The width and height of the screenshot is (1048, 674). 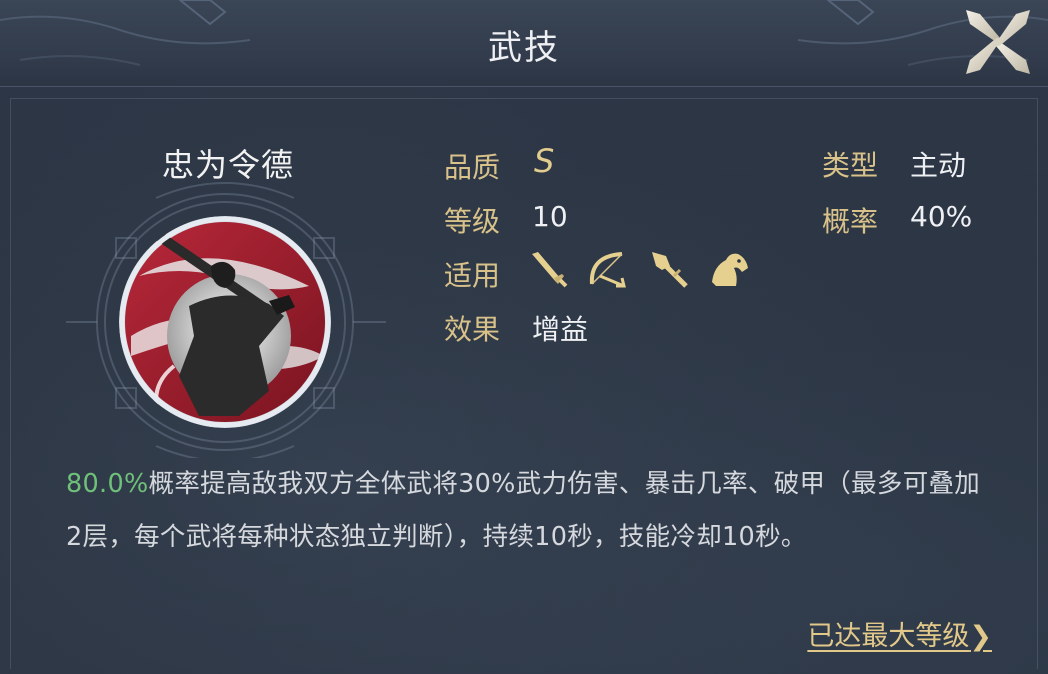 What do you see at coordinates (472, 275) in the screenshot?
I see `applies-label: 适用` at bounding box center [472, 275].